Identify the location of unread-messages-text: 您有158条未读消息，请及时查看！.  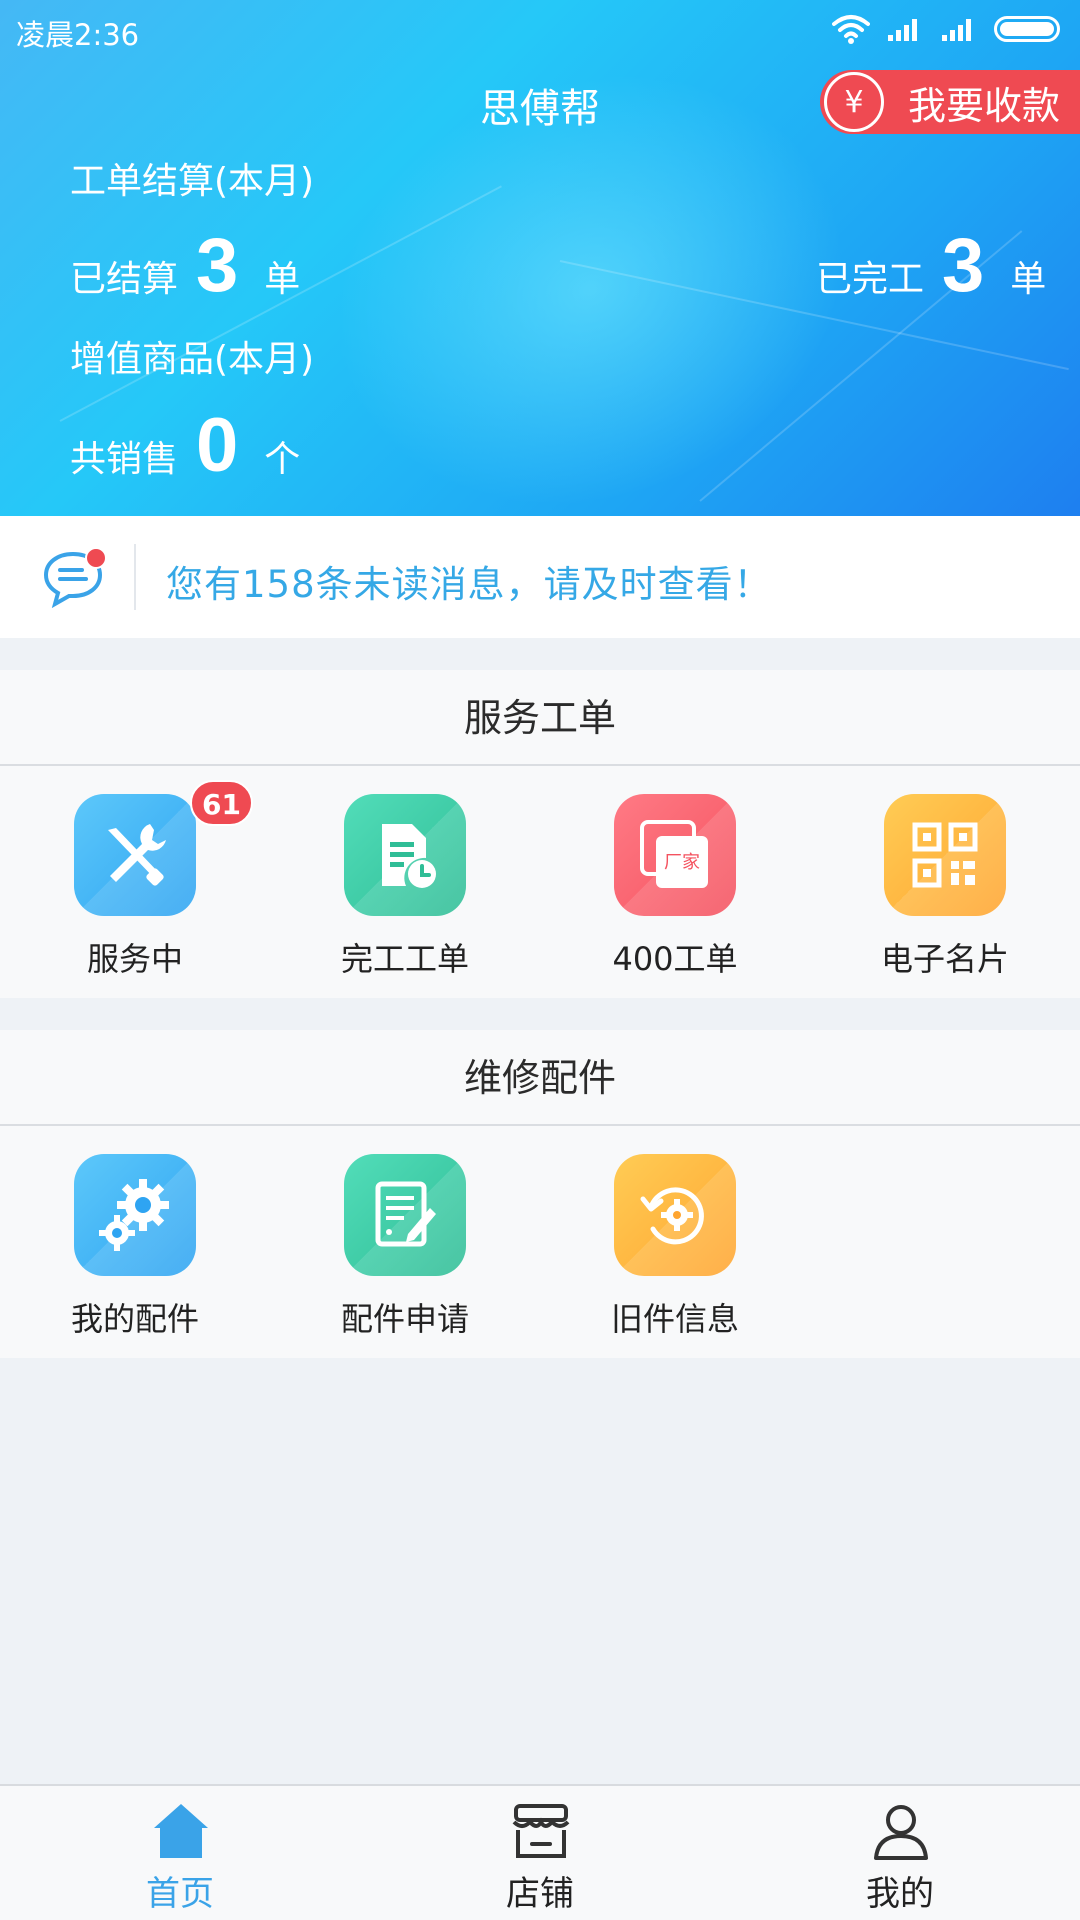
(469, 584).